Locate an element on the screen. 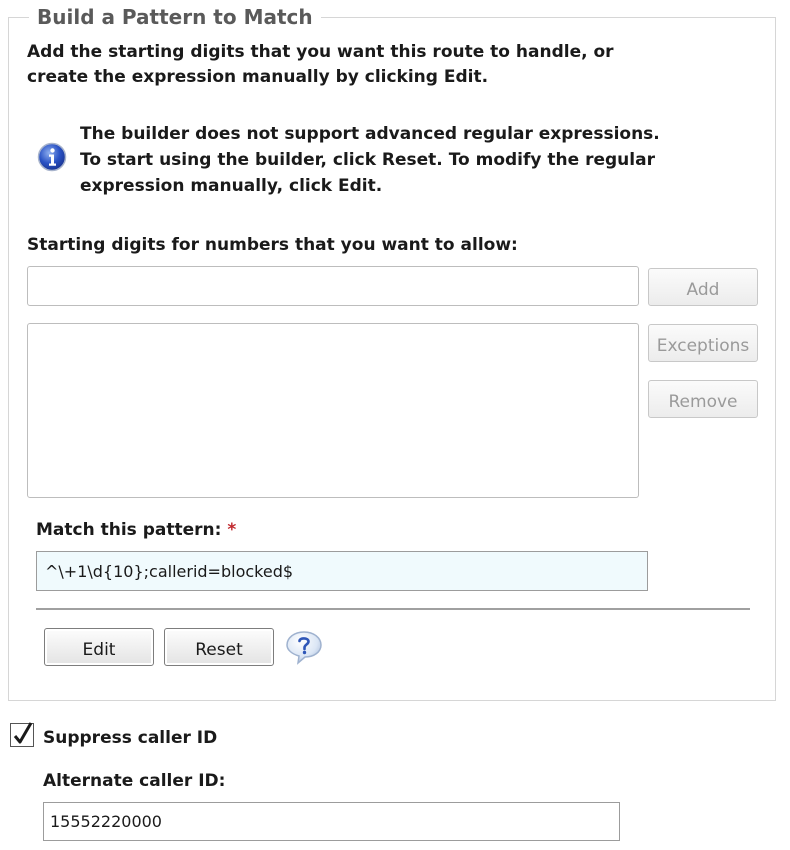 Image resolution: width=790 pixels, height=850 pixels. match-pattern-label: Match this pattern: * is located at coordinates (136, 530).